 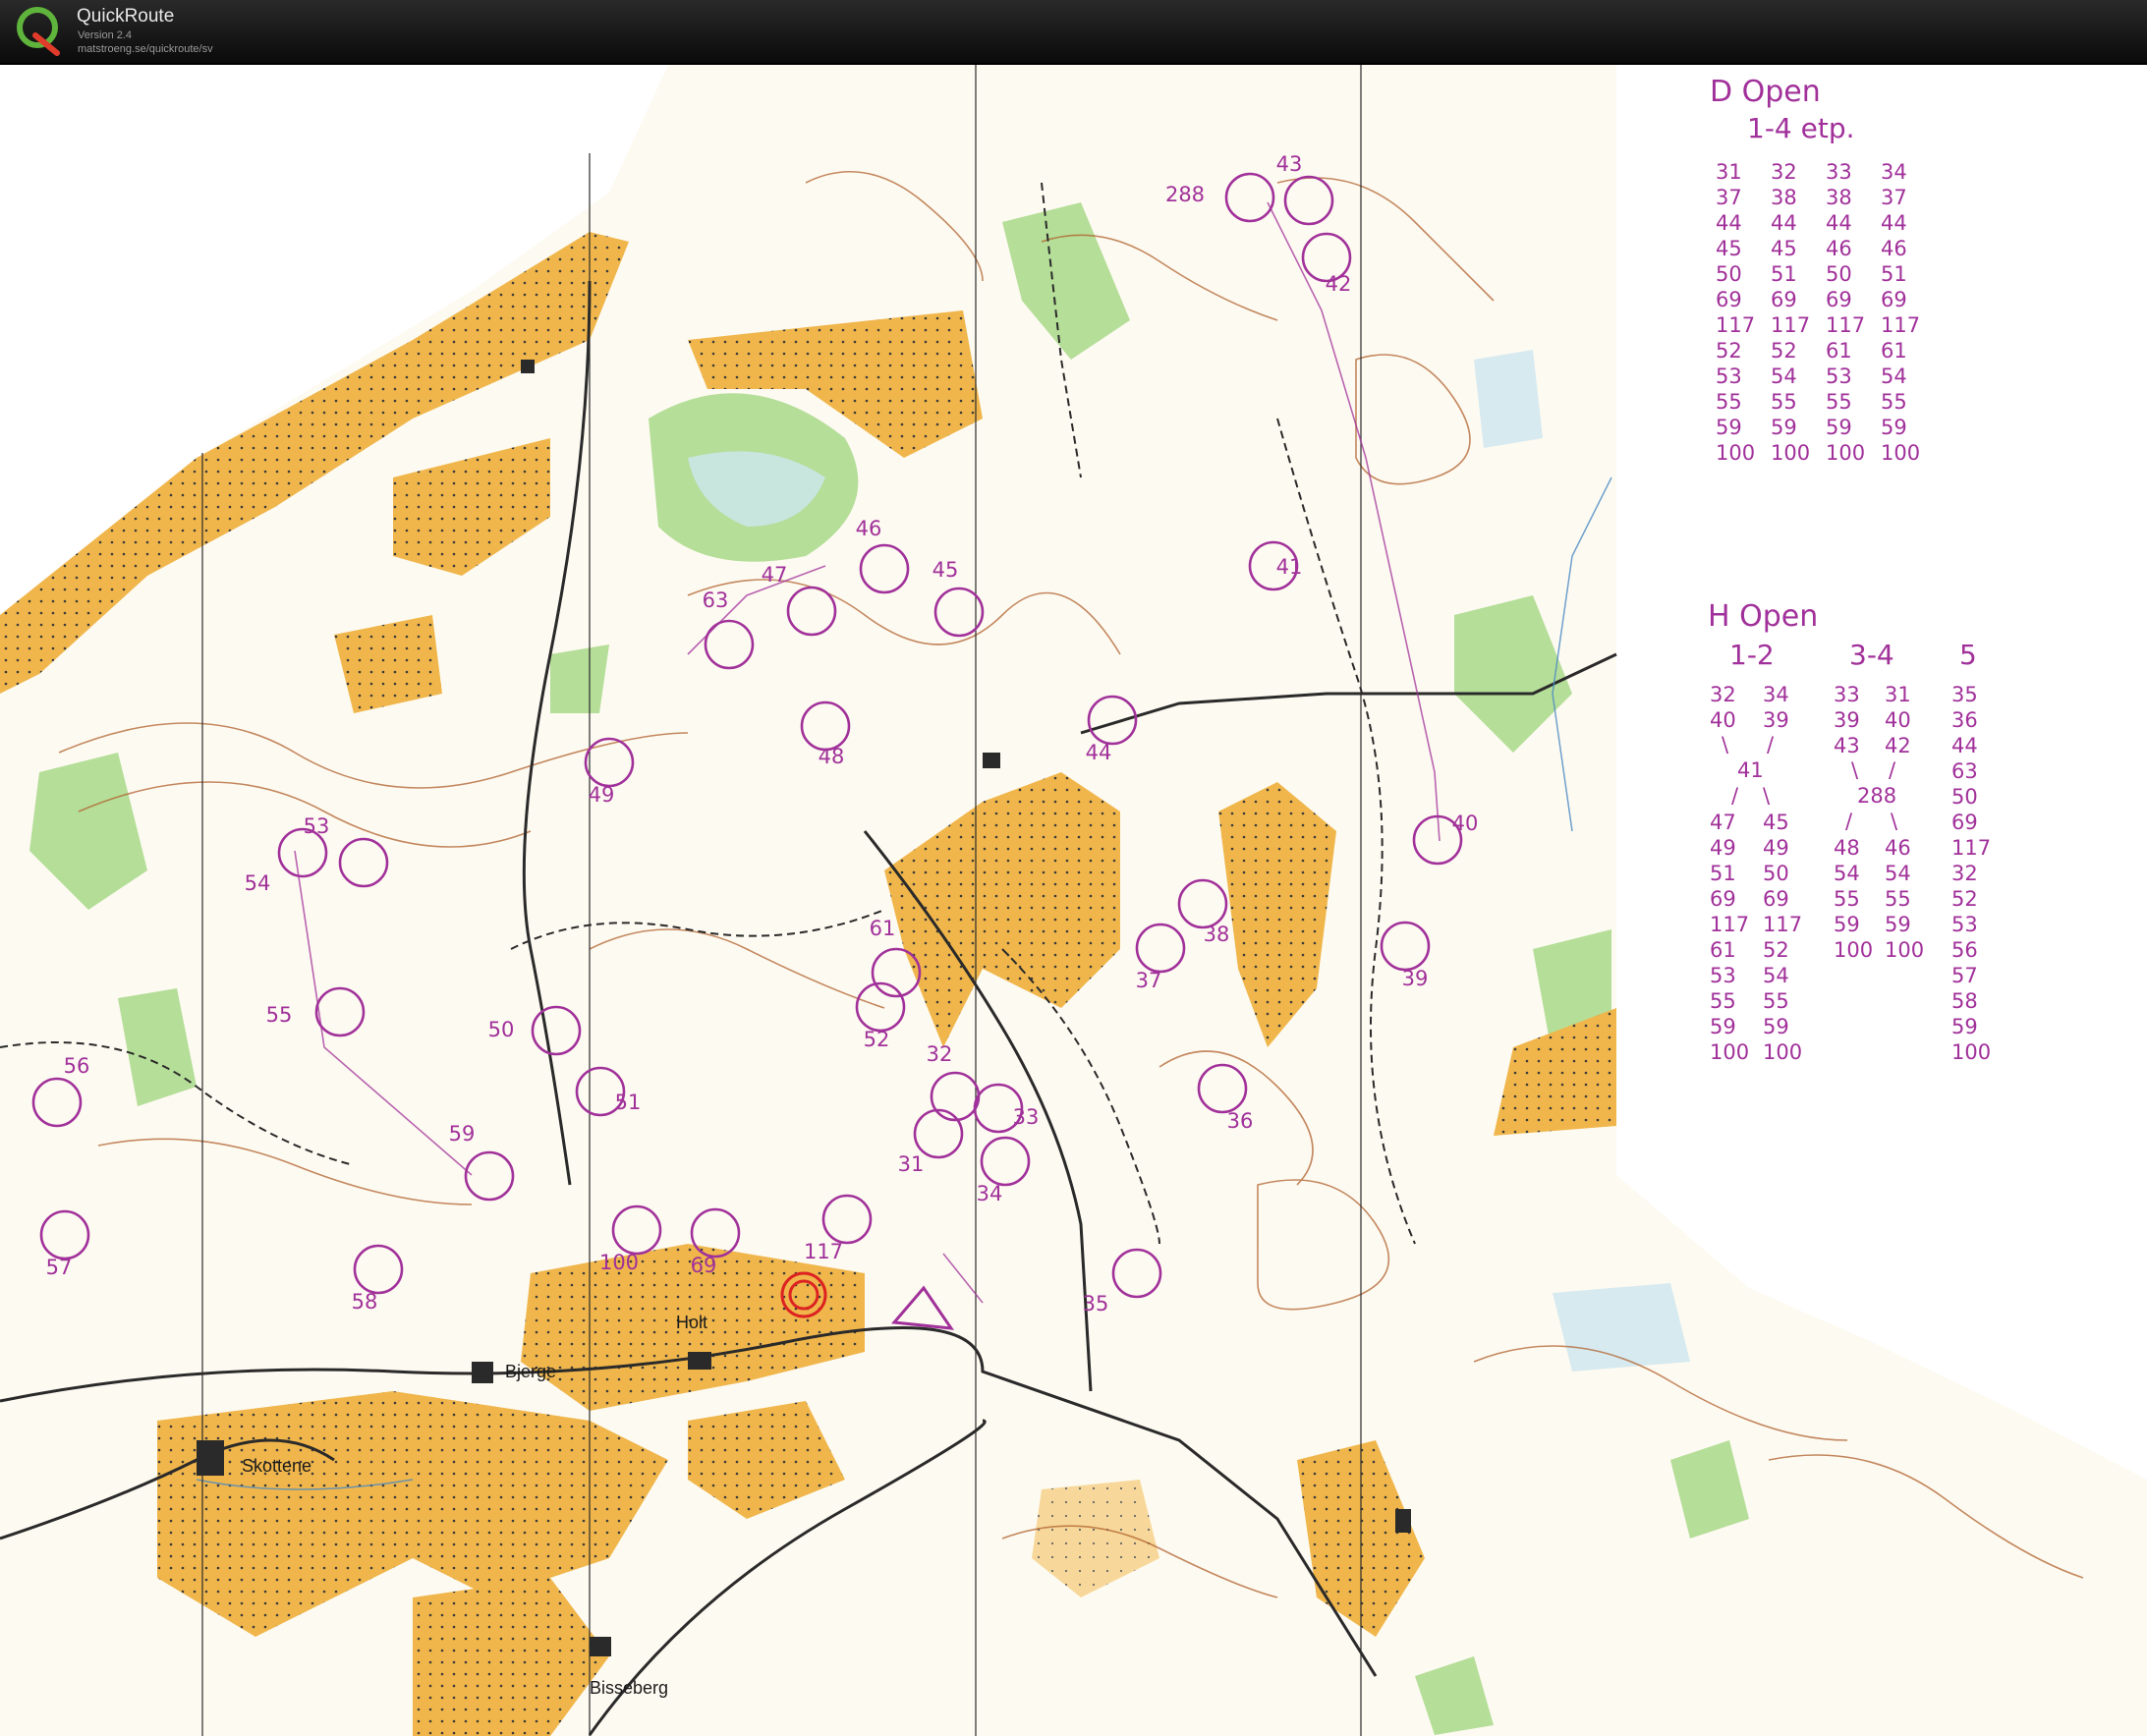 What do you see at coordinates (1964, 975) in the screenshot?
I see `legend-entry: 57` at bounding box center [1964, 975].